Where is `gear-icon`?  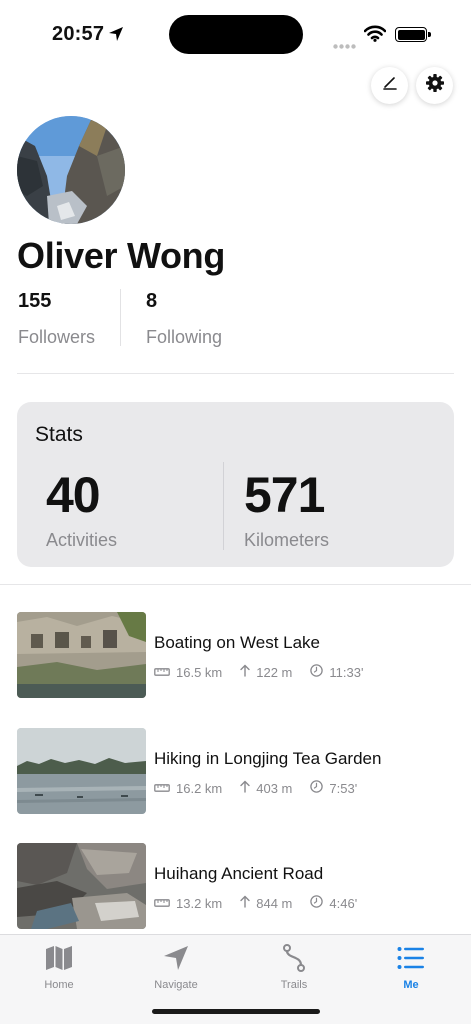 gear-icon is located at coordinates (435, 85).